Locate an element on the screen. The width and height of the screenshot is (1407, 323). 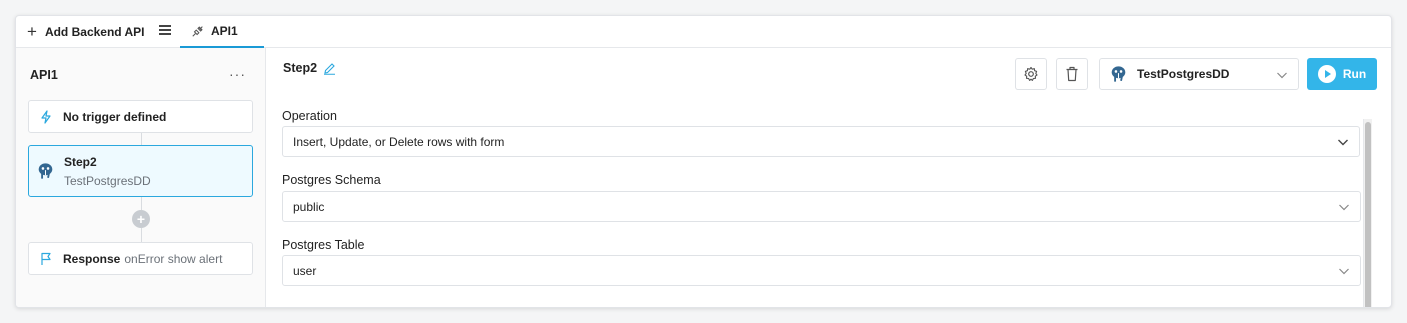
response-sub: onError show alert is located at coordinates (173, 258).